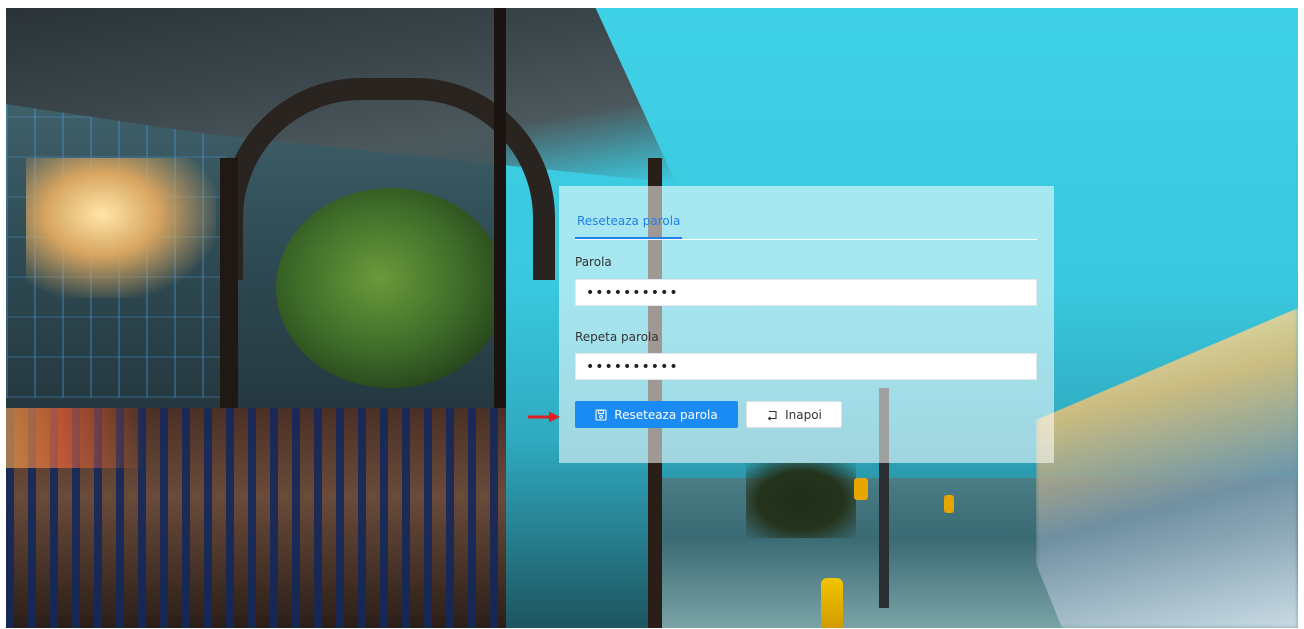  I want to click on password-field, so click(806, 292).